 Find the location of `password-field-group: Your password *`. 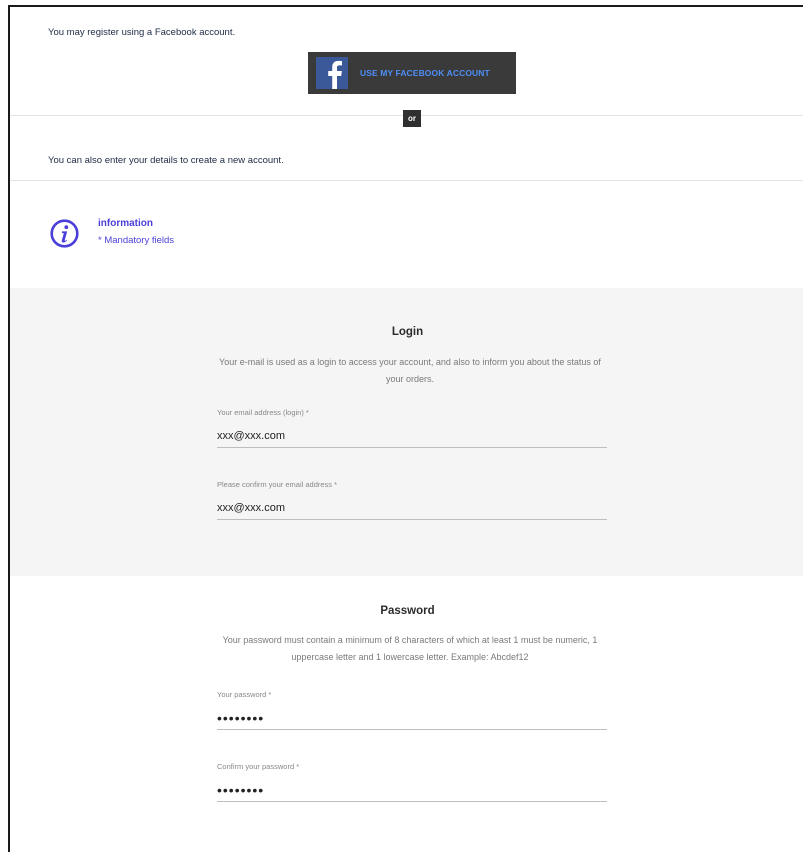

password-field-group: Your password * is located at coordinates (412, 710).